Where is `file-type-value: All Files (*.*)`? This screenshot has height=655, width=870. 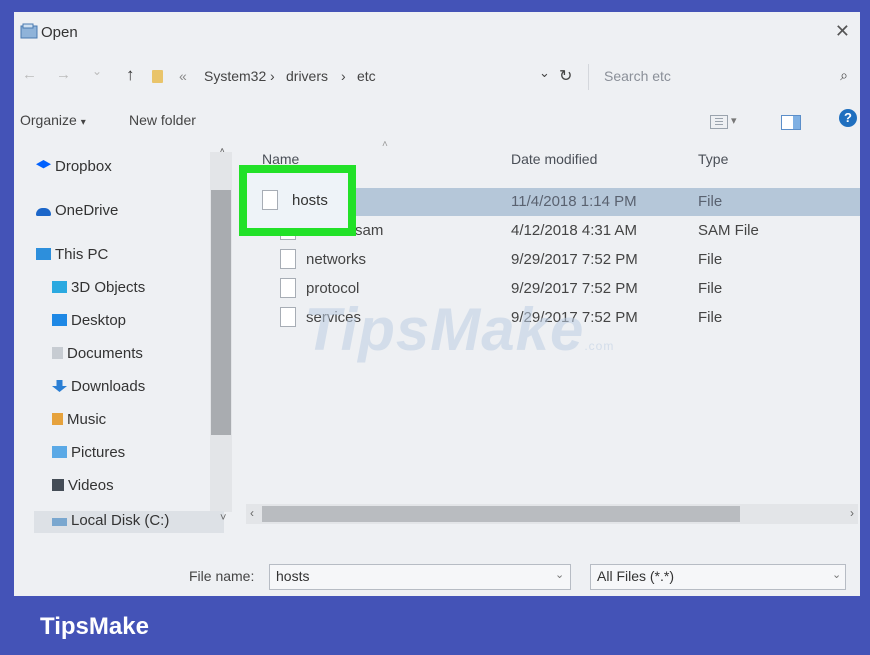
file-type-value: All Files (*.*) is located at coordinates (635, 576).